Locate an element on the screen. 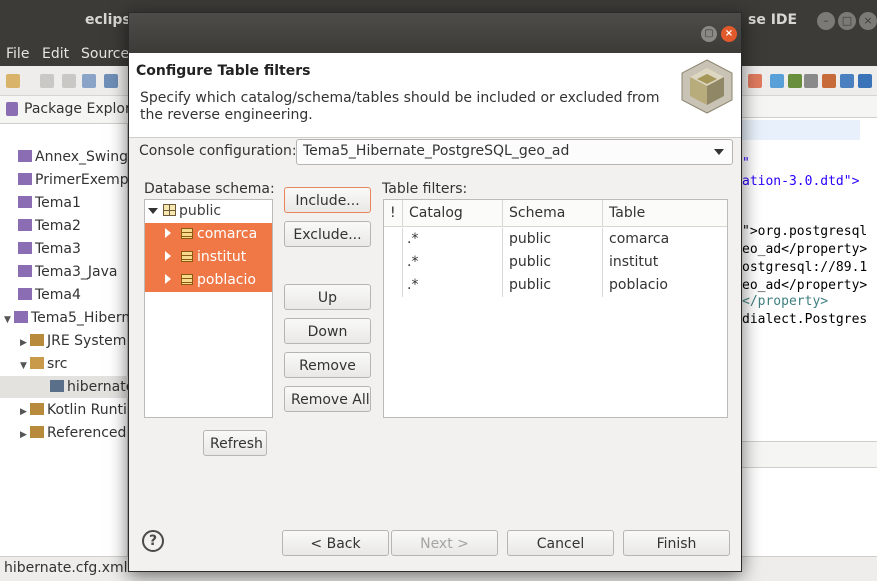 This screenshot has height=581, width=877. tree-item-label: Tema3_Java is located at coordinates (76, 272).